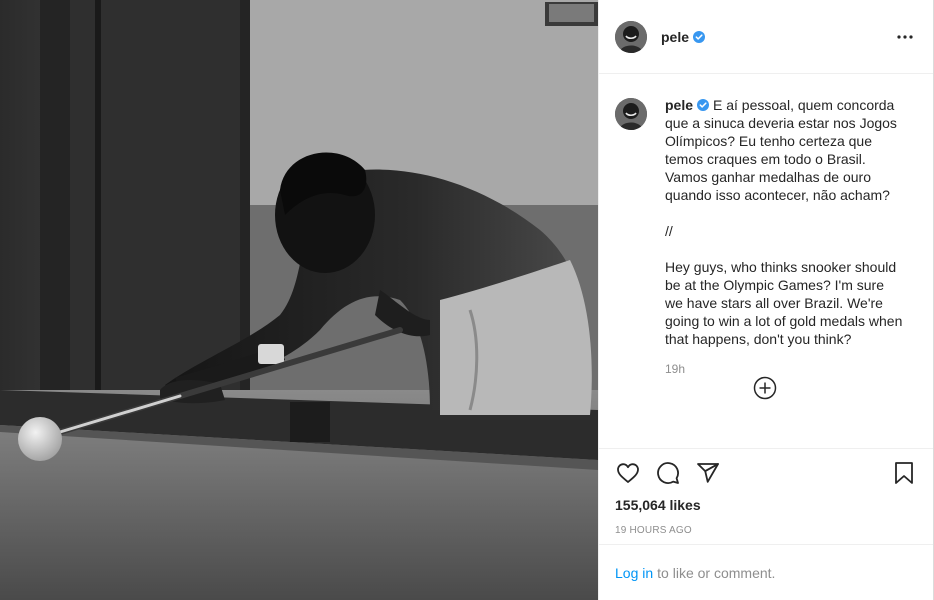 Image resolution: width=934 pixels, height=600 pixels. I want to click on action-bar, so click(766, 473).